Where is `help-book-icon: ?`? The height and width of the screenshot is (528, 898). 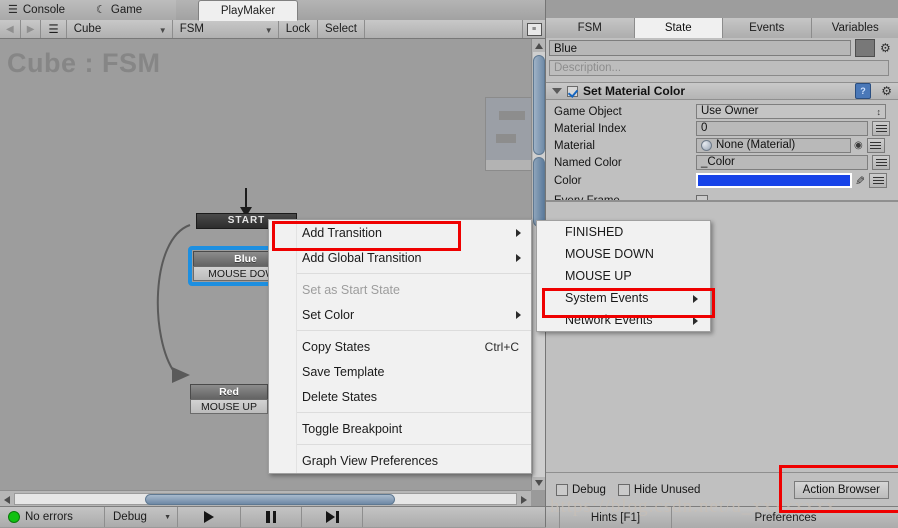
help-book-icon: ? is located at coordinates (863, 91).